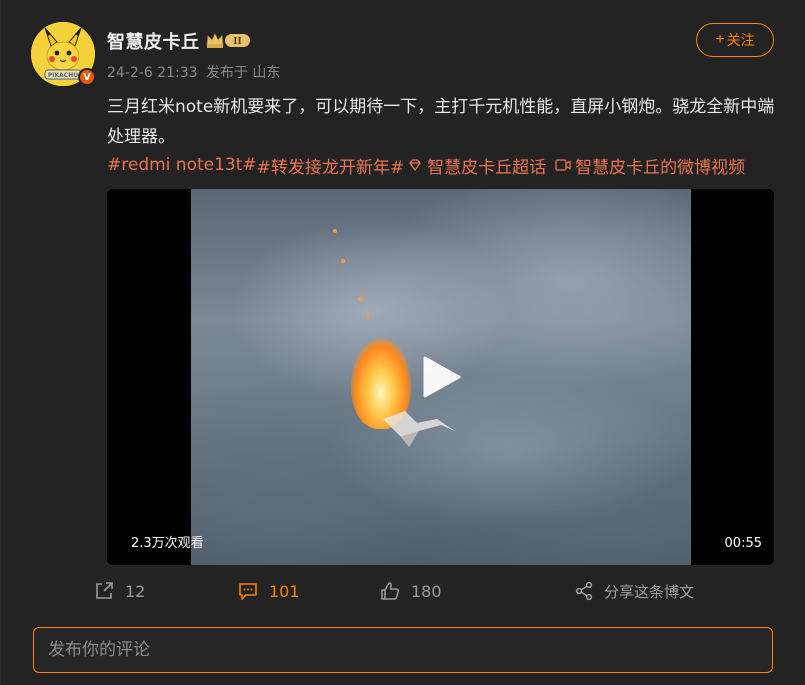  I want to click on tag-repost-chain: #转发接龙开新年#, so click(331, 165).